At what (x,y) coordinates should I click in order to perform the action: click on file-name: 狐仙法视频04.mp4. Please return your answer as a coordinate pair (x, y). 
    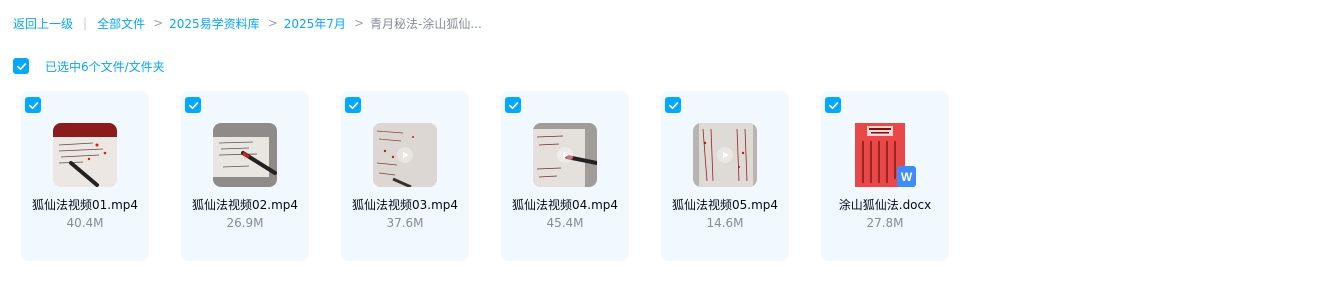
    Looking at the image, I should click on (565, 204).